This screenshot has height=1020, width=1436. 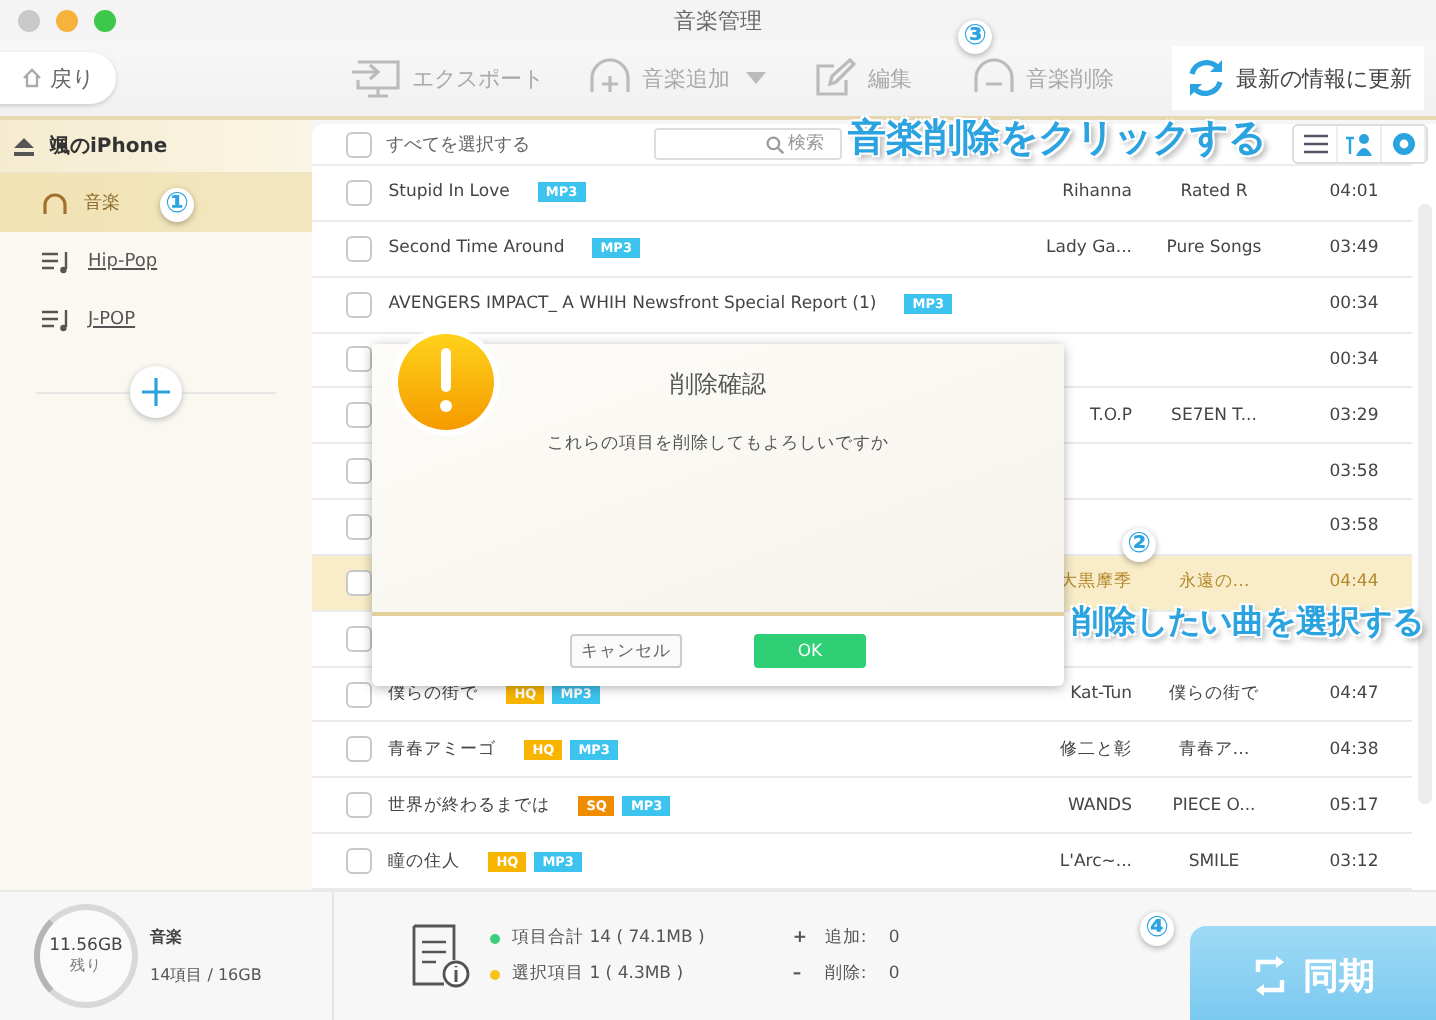 What do you see at coordinates (608, 938) in the screenshot?
I see `stat-text: 項目合計 14 ( 74.1MB )` at bounding box center [608, 938].